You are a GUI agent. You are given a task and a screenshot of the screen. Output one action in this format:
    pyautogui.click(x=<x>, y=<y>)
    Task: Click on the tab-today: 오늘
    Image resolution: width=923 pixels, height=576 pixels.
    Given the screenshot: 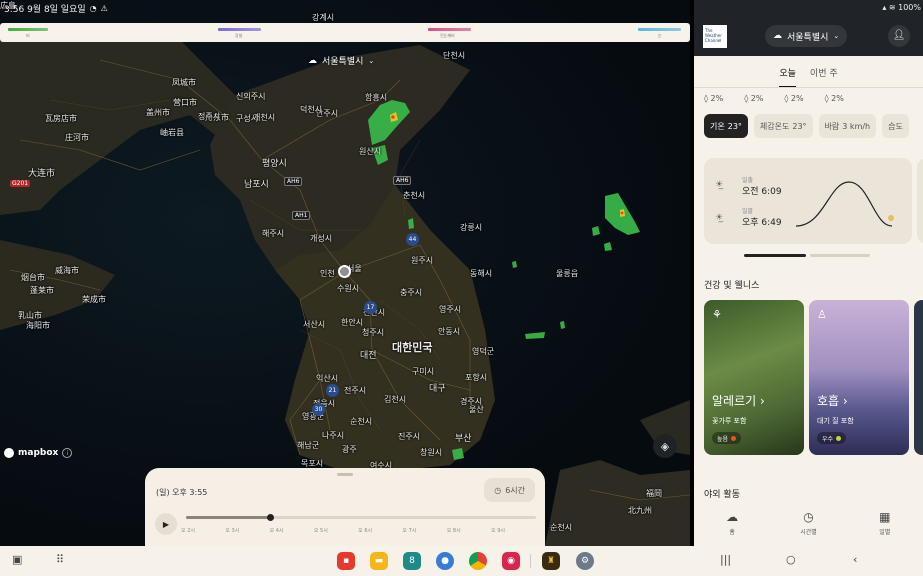 What is the action you would take?
    pyautogui.click(x=787, y=77)
    